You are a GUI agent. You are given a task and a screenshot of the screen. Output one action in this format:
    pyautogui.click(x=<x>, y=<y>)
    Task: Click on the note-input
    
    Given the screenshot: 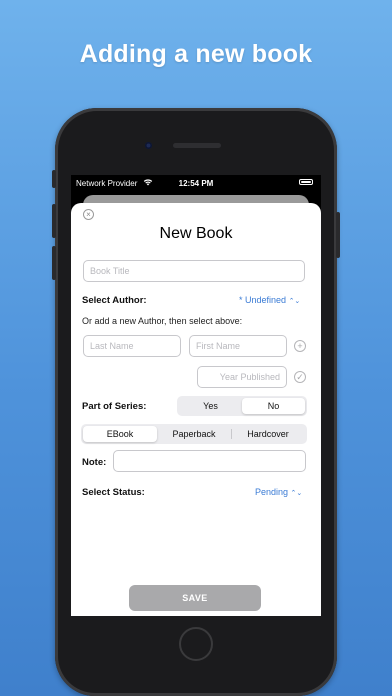 What is the action you would take?
    pyautogui.click(x=209, y=461)
    